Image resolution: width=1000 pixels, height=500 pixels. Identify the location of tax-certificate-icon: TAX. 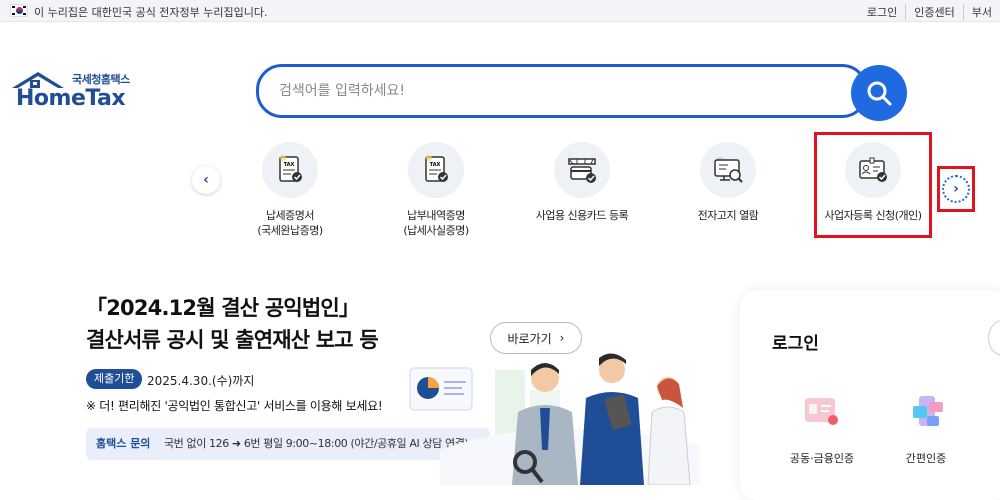
(290, 170).